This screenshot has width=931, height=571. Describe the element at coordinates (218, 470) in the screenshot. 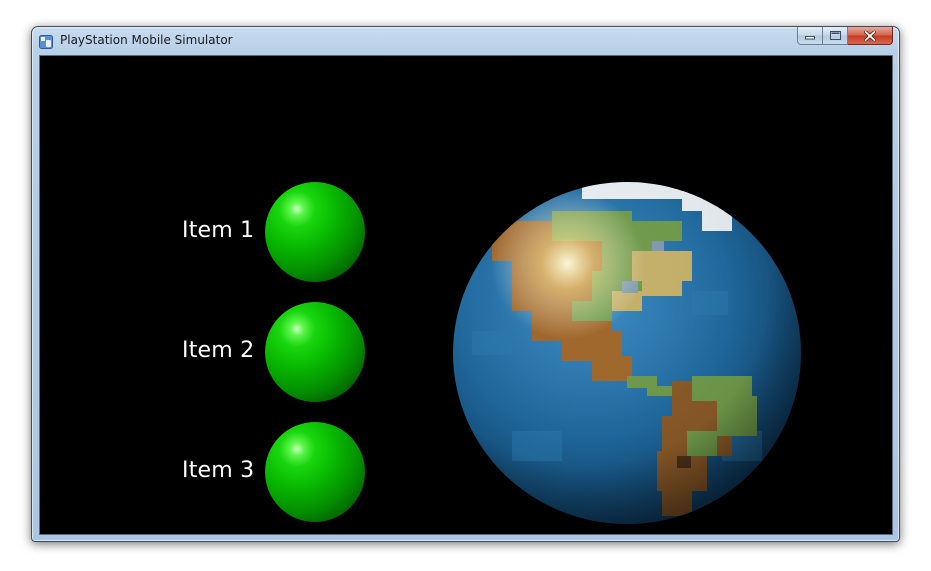

I see `item-label-3: Item 3` at that location.